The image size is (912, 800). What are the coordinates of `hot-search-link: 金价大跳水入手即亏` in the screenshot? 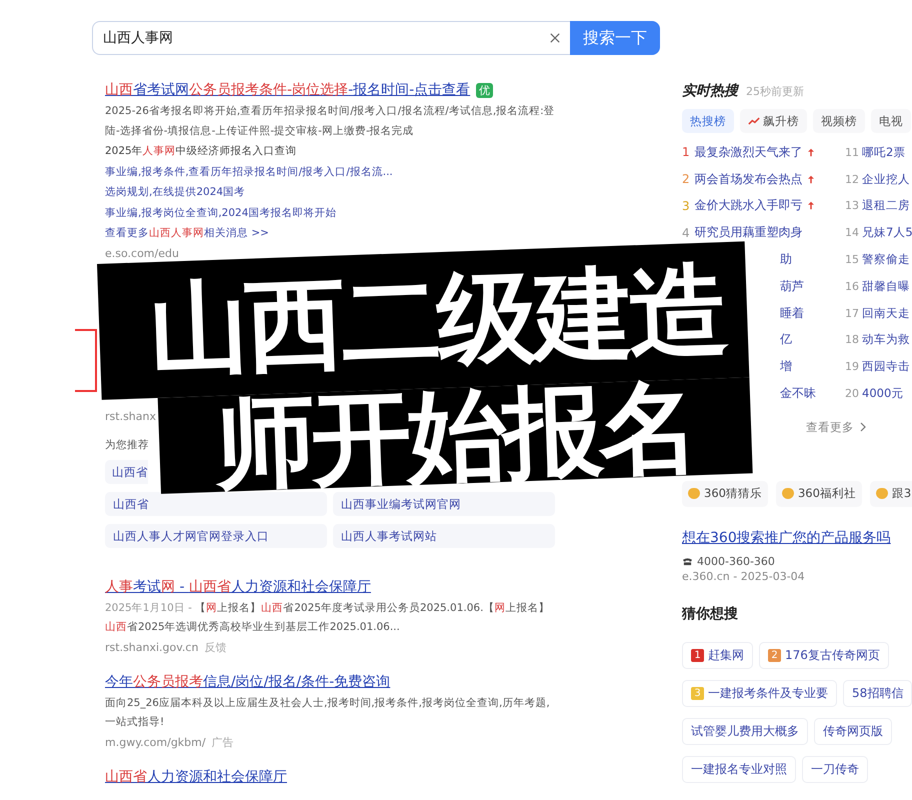 It's located at (748, 205).